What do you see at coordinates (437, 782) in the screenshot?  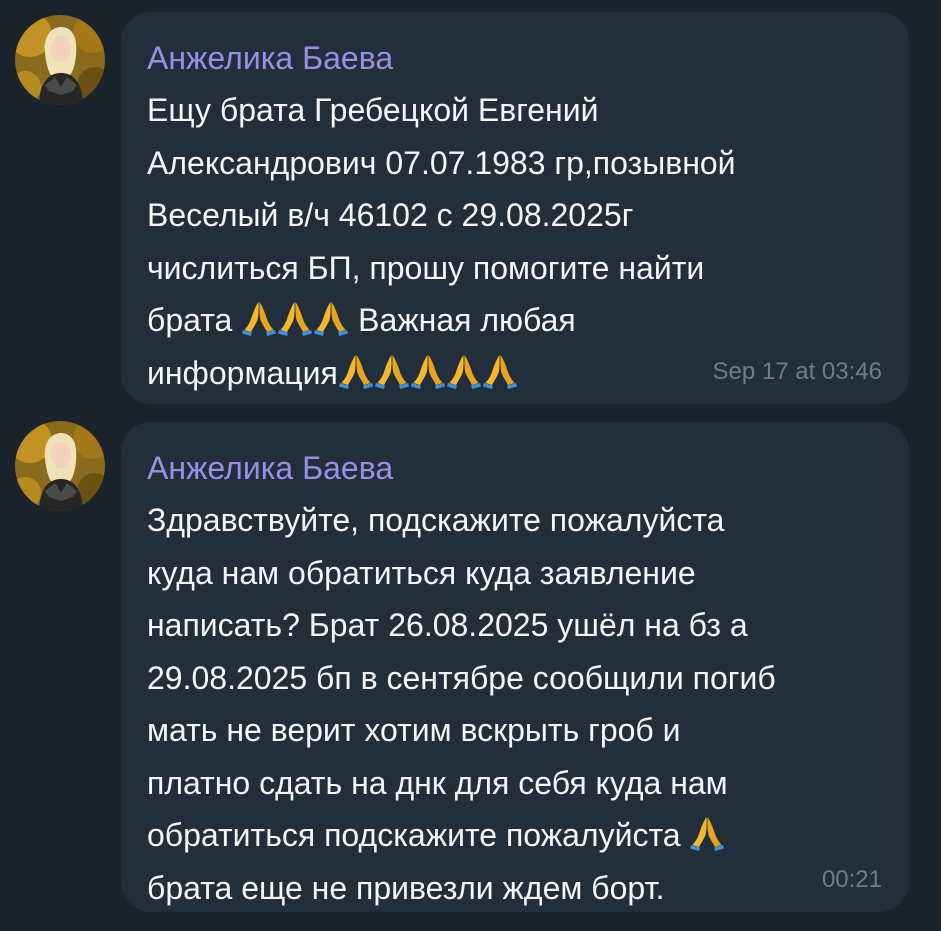 I see `message-line: платно сдать на днк для себя куда нам` at bounding box center [437, 782].